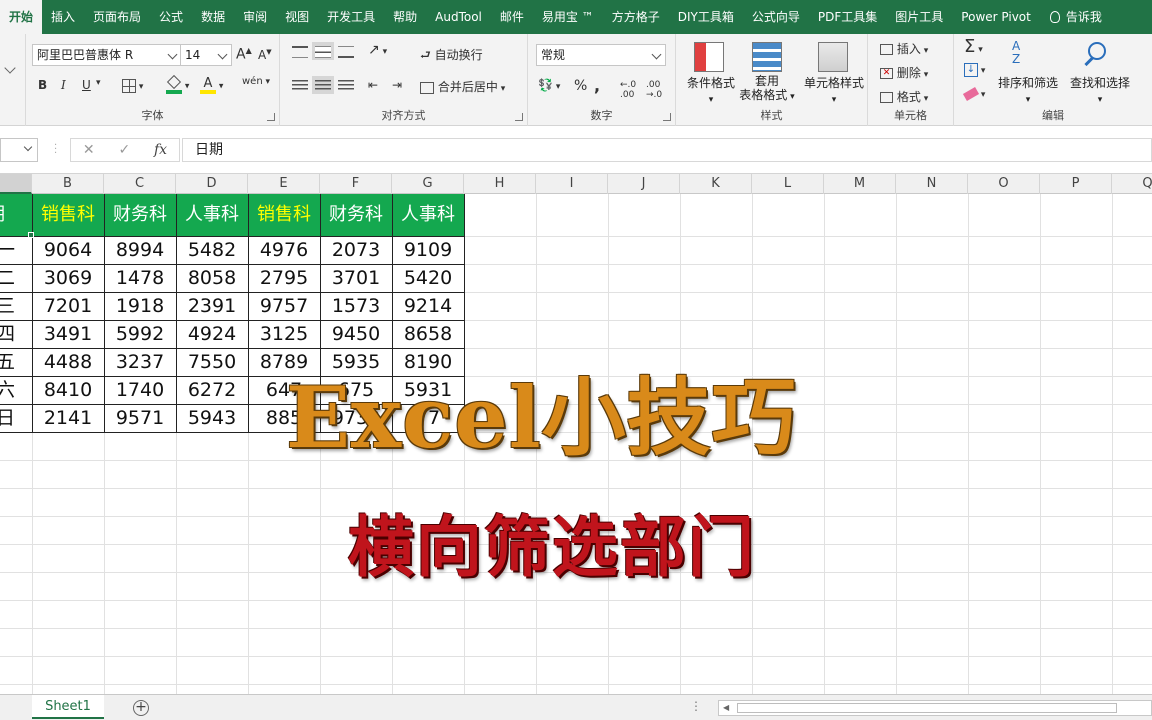  Describe the element at coordinates (356, 184) in the screenshot. I see `column-header: F` at that location.